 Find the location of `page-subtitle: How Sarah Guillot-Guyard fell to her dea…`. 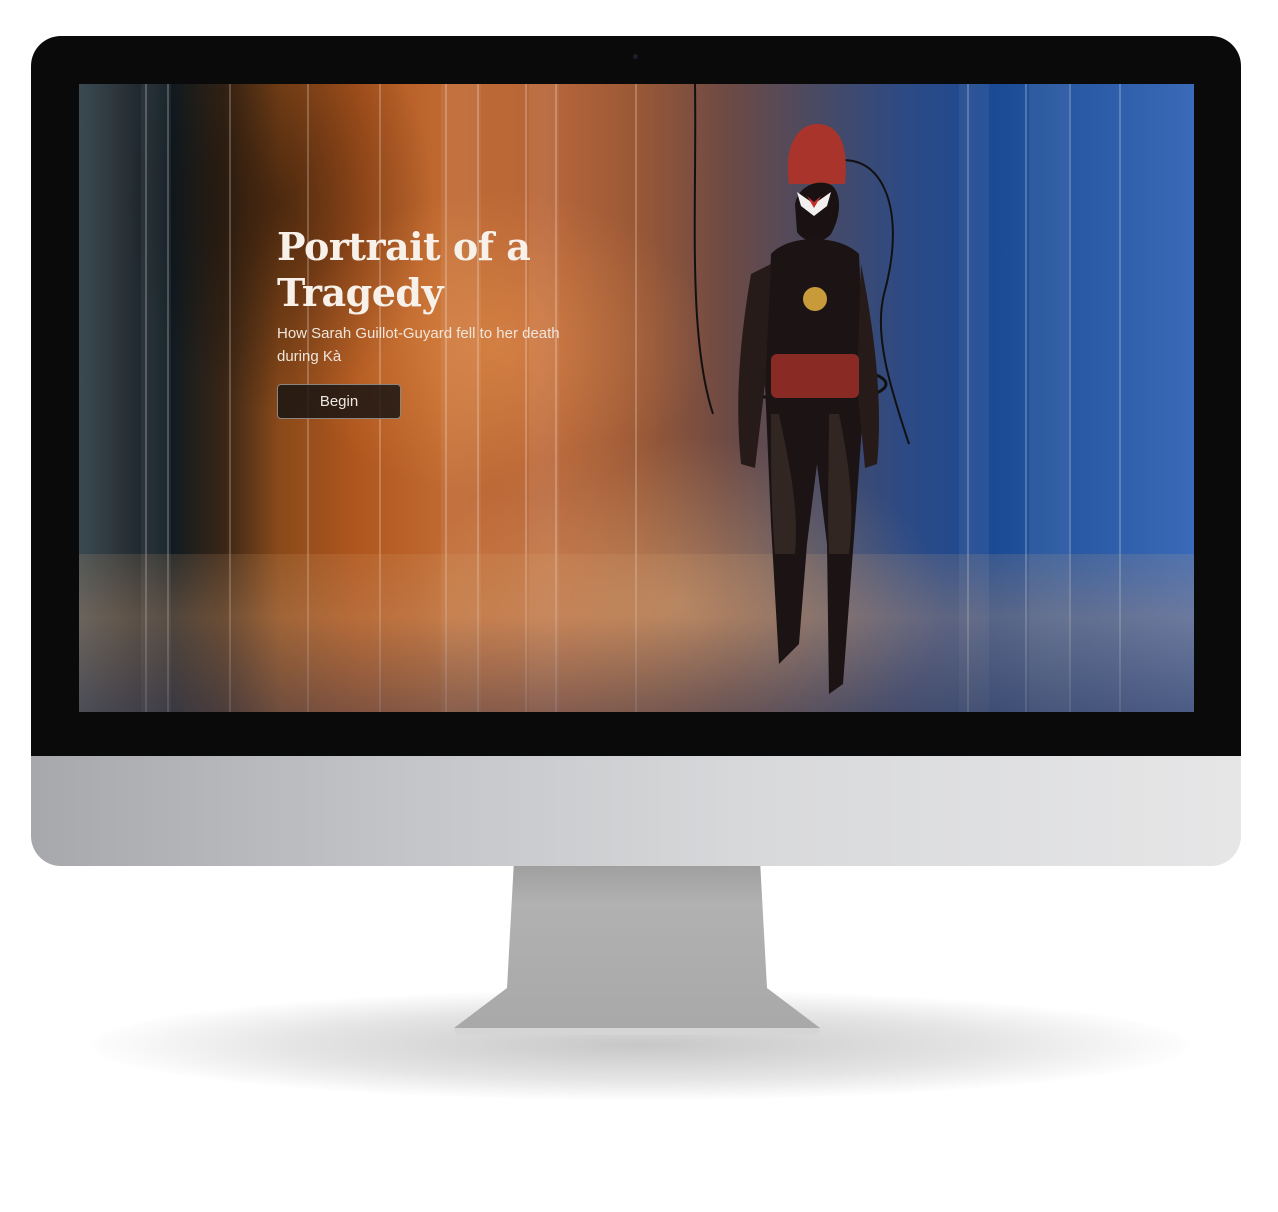

page-subtitle: How Sarah Guillot-Guyard fell to her dea… is located at coordinates (418, 345).